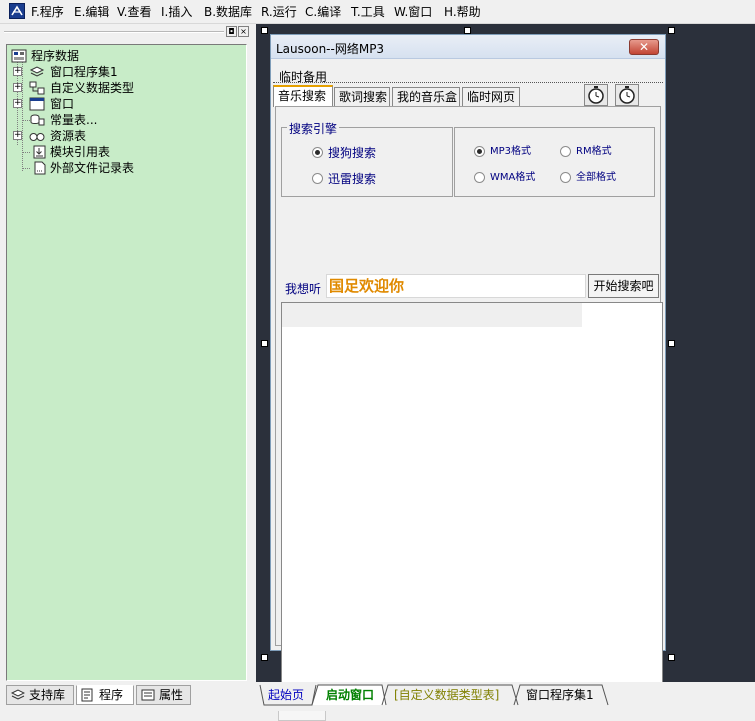  I want to click on menu-edit: E.编辑, so click(91, 12).